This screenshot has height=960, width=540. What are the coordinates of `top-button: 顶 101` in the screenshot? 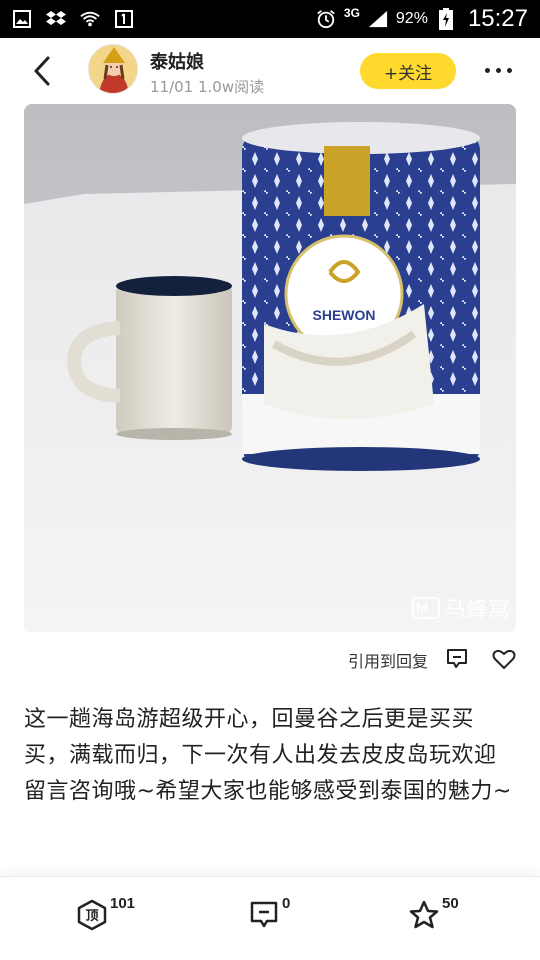 It's located at (105, 913).